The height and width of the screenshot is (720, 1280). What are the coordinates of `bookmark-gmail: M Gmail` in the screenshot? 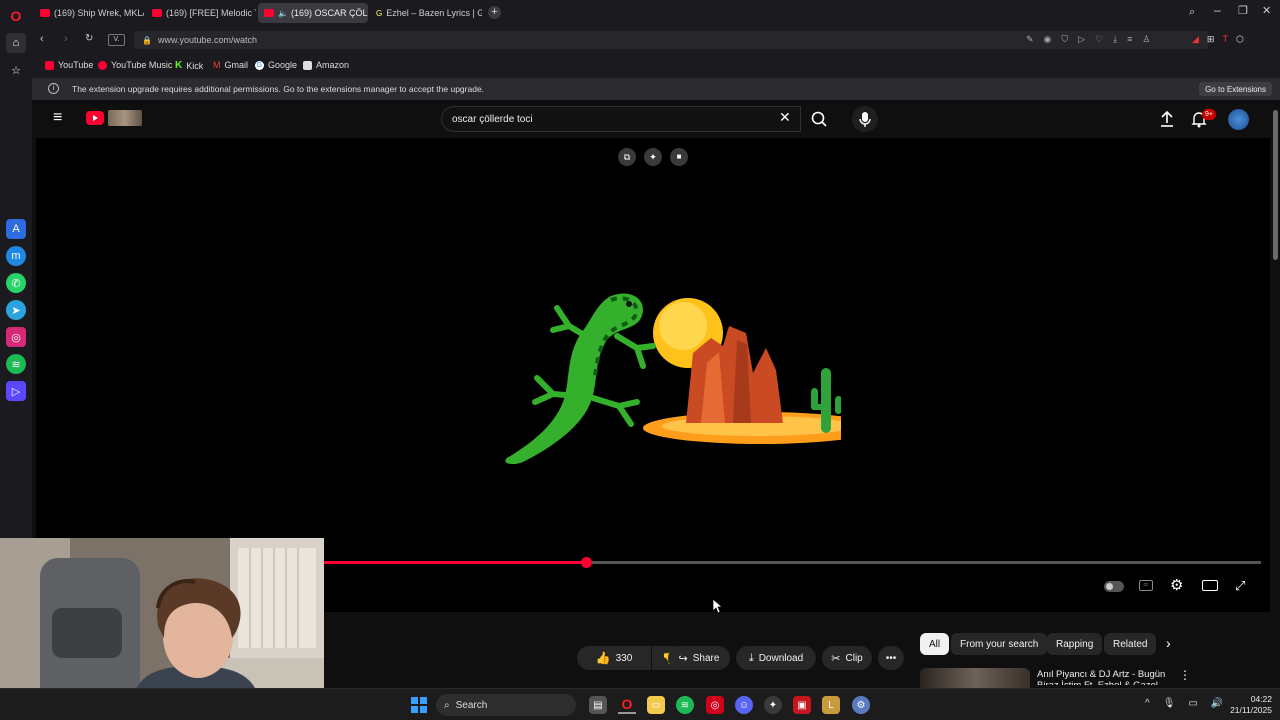 It's located at (230, 65).